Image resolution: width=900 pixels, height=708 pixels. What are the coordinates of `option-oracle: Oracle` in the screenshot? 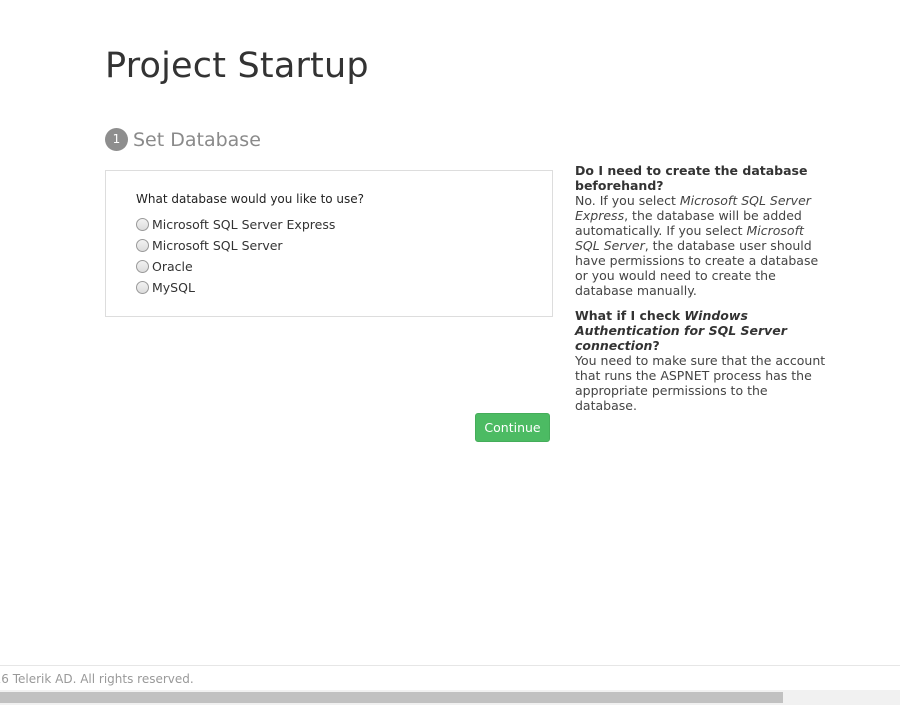 It's located at (235, 266).